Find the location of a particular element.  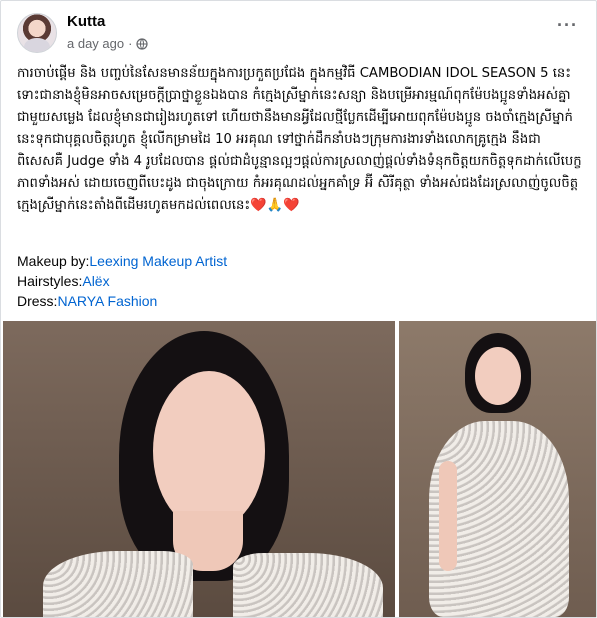

dress-credit: Dress:NARYA Fashion is located at coordinates (297, 301).